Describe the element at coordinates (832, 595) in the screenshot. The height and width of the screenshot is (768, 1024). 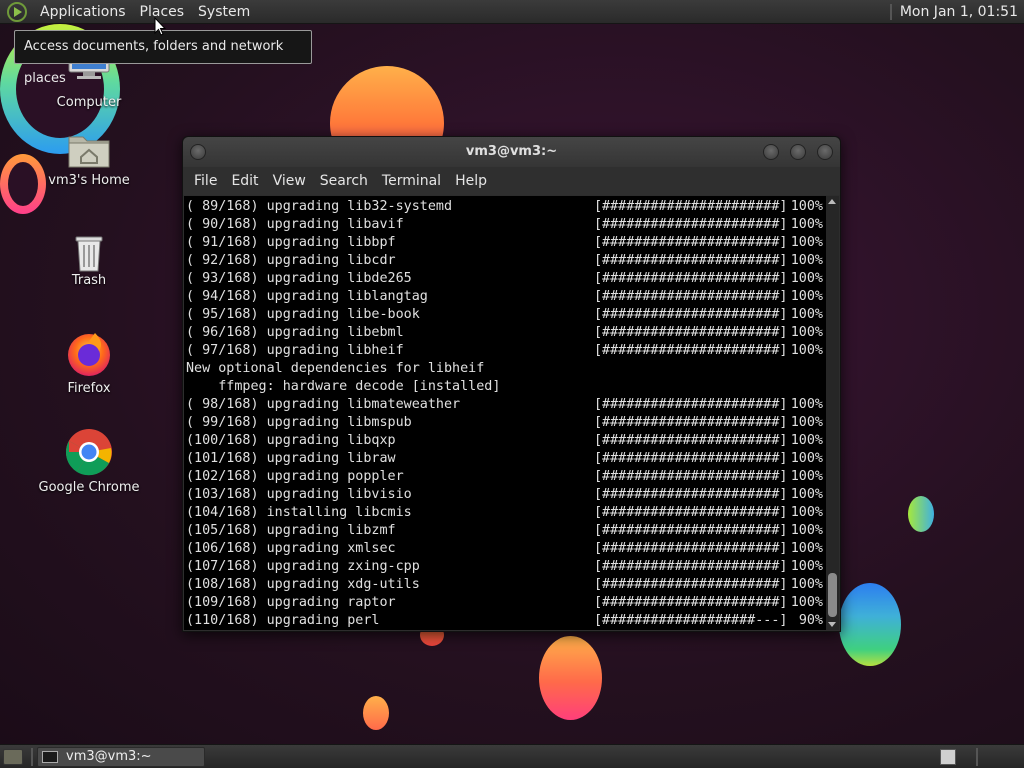
I see `scrollbar-thumb` at that location.